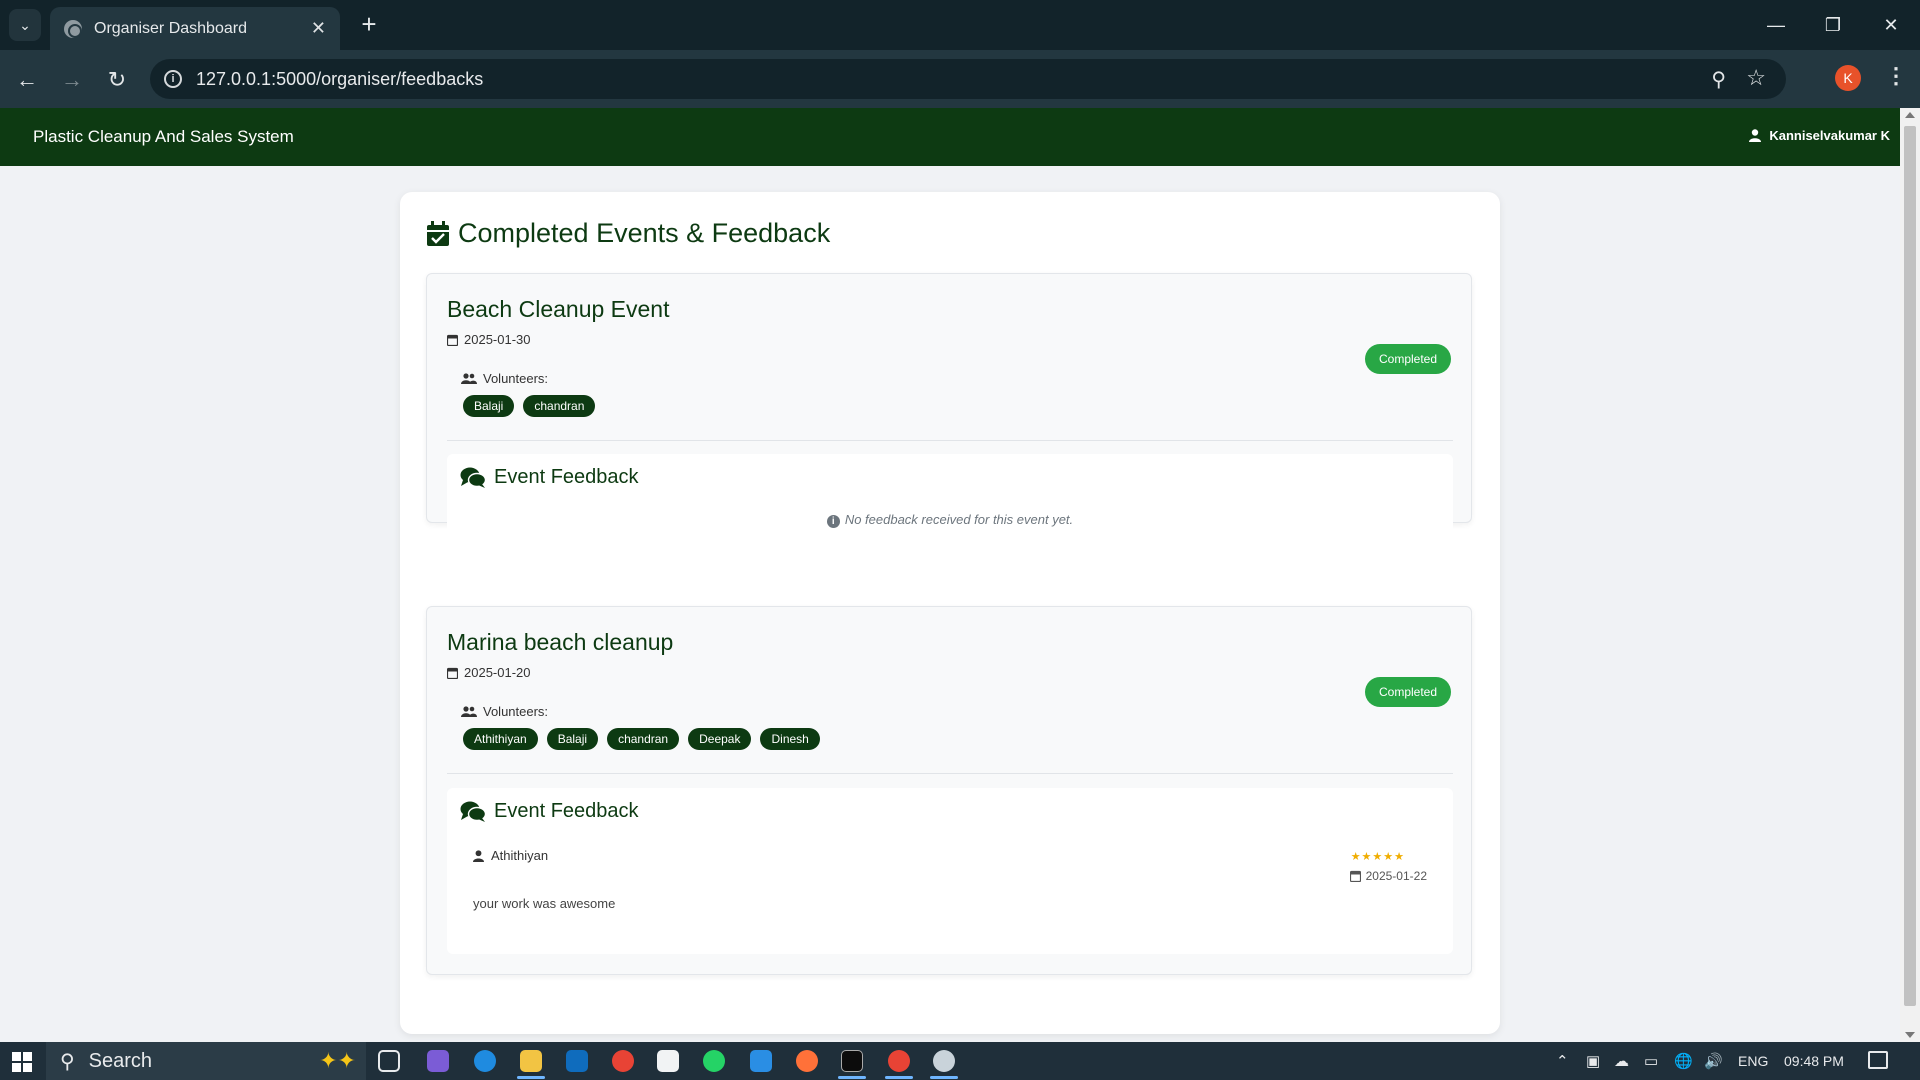 The width and height of the screenshot is (1920, 1080). Describe the element at coordinates (1713, 1061) in the screenshot. I see `volume-icon: 🔊` at that location.